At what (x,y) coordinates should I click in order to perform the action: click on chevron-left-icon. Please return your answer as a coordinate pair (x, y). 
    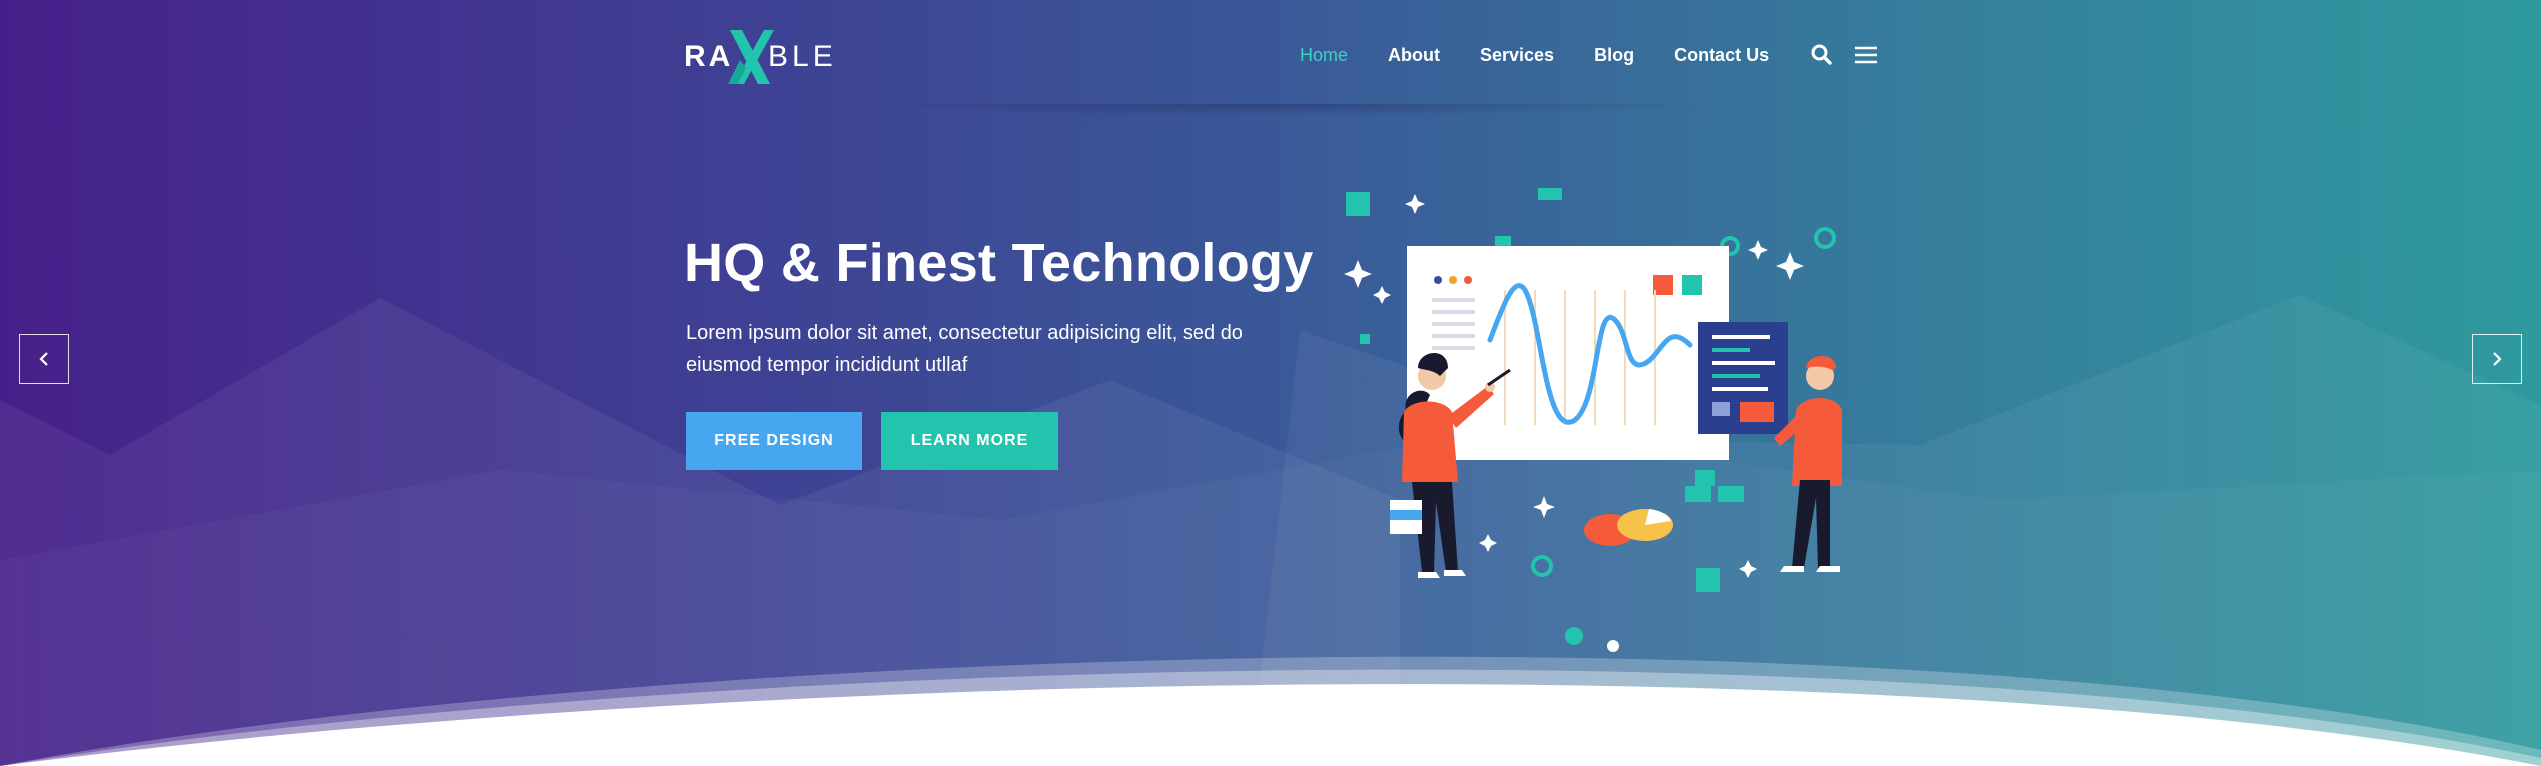
    Looking at the image, I should click on (43, 359).